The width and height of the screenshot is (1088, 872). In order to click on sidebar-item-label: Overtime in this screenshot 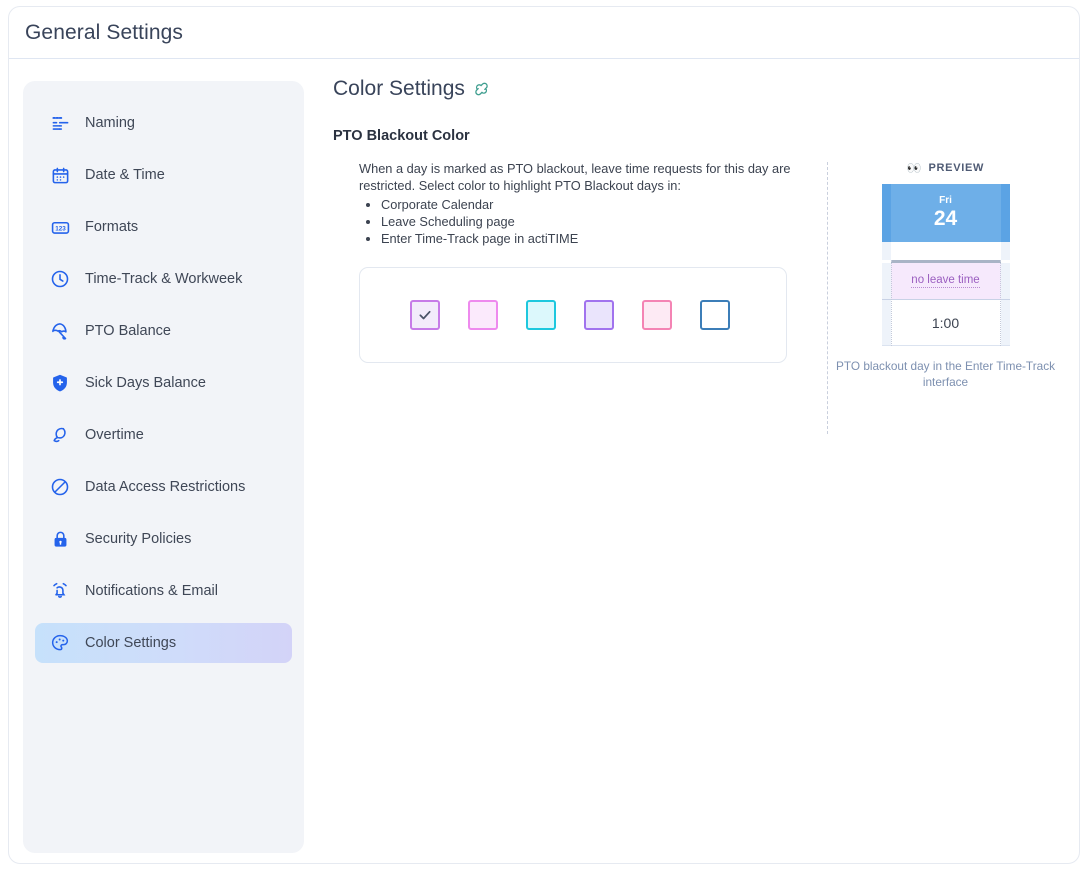, I will do `click(114, 435)`.